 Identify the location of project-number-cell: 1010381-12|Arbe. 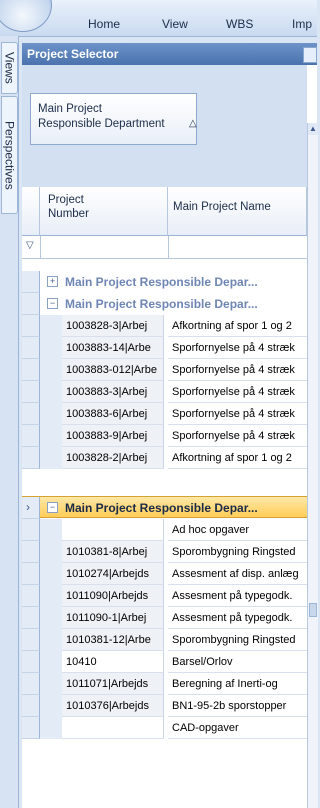
(113, 640).